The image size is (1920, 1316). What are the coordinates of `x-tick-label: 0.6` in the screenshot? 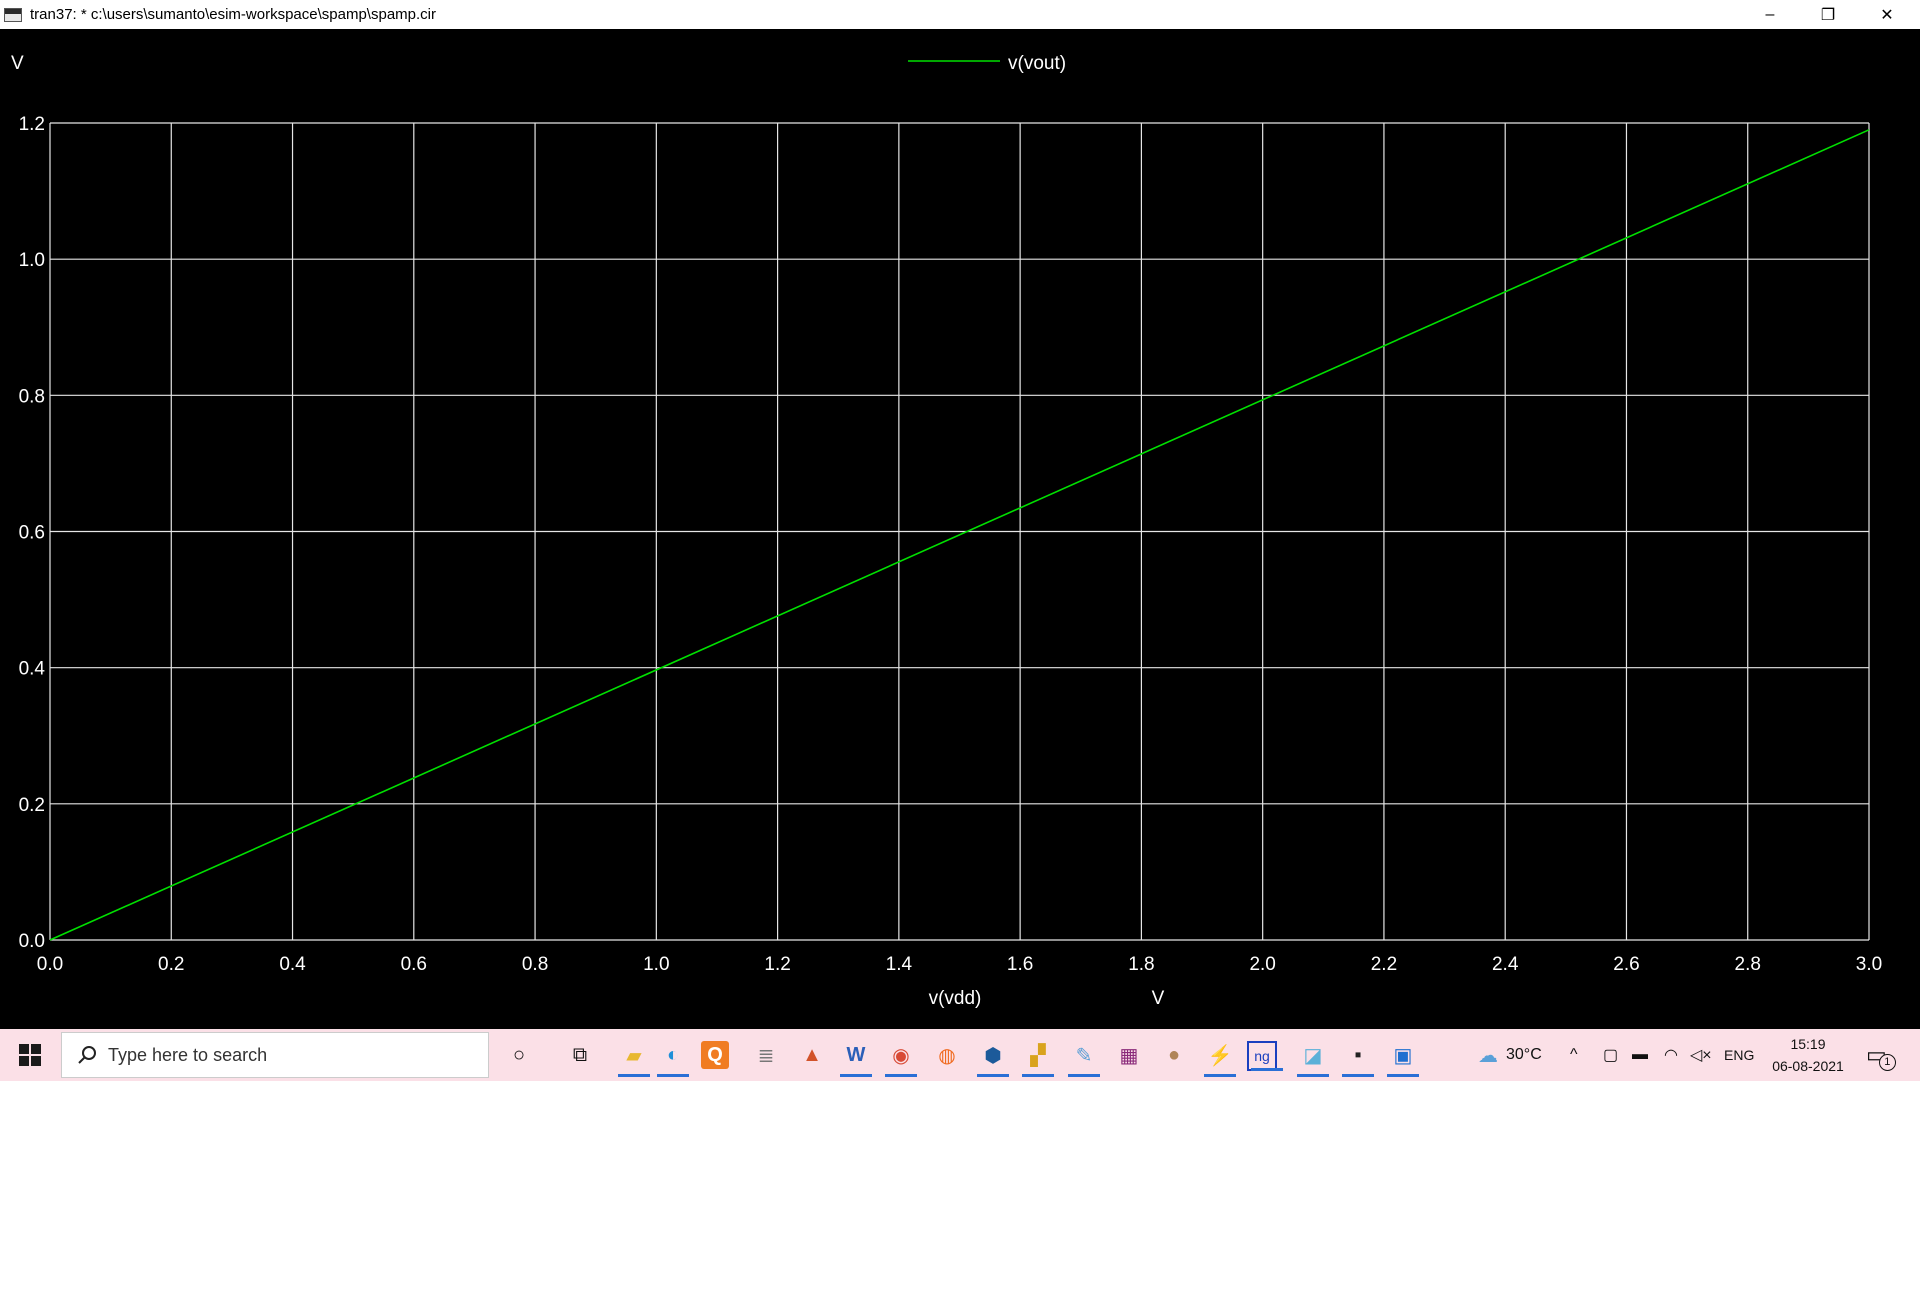 It's located at (414, 964).